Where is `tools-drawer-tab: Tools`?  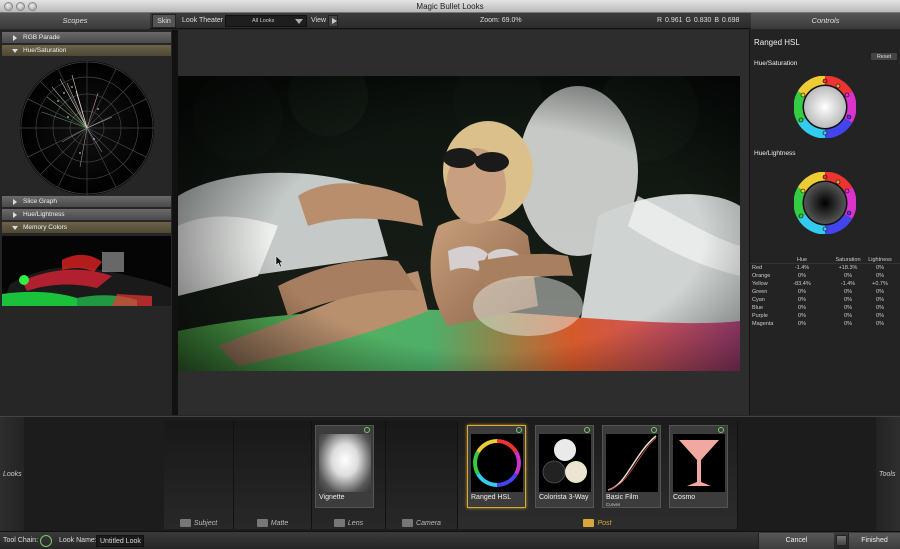 tools-drawer-tab: Tools is located at coordinates (888, 474).